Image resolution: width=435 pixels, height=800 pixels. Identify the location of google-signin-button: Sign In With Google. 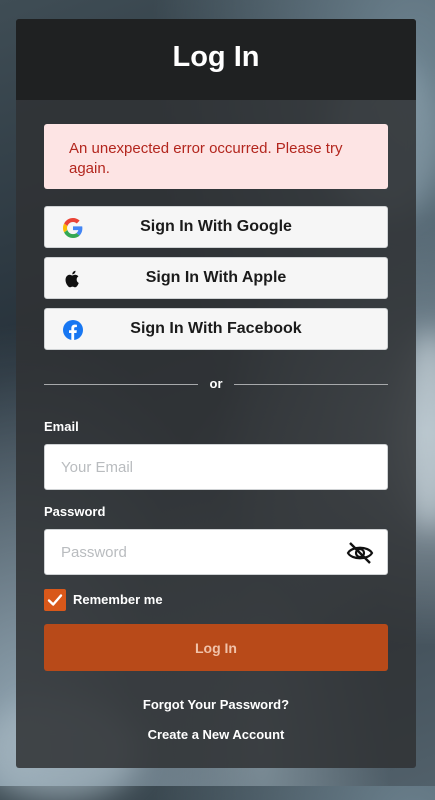
(216, 227).